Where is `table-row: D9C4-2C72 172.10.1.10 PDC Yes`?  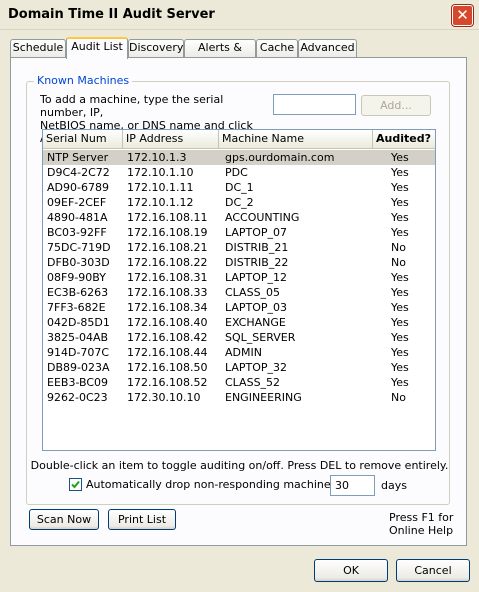
table-row: D9C4-2C72 172.10.1.10 PDC Yes is located at coordinates (239, 172).